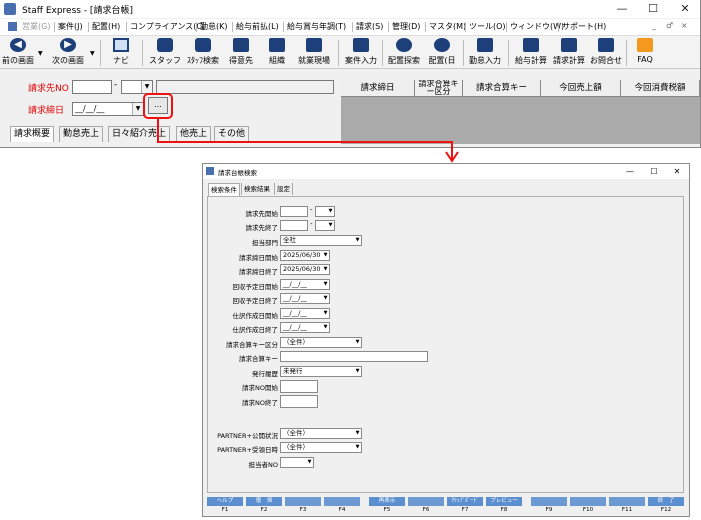 The width and height of the screenshot is (701, 520). I want to click on callout-arrow, so click(308, 141).